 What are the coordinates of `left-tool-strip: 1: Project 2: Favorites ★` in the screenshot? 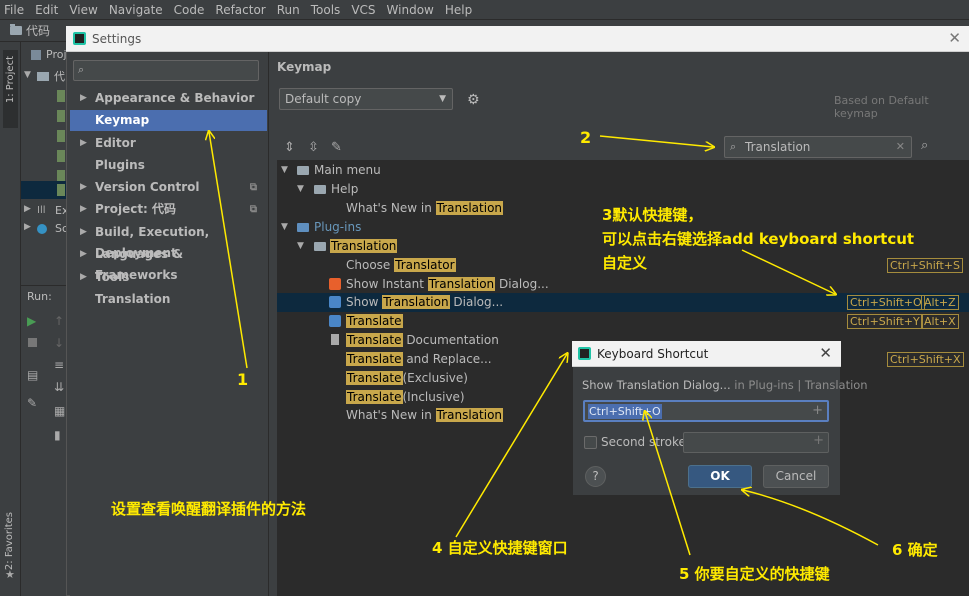 It's located at (10, 319).